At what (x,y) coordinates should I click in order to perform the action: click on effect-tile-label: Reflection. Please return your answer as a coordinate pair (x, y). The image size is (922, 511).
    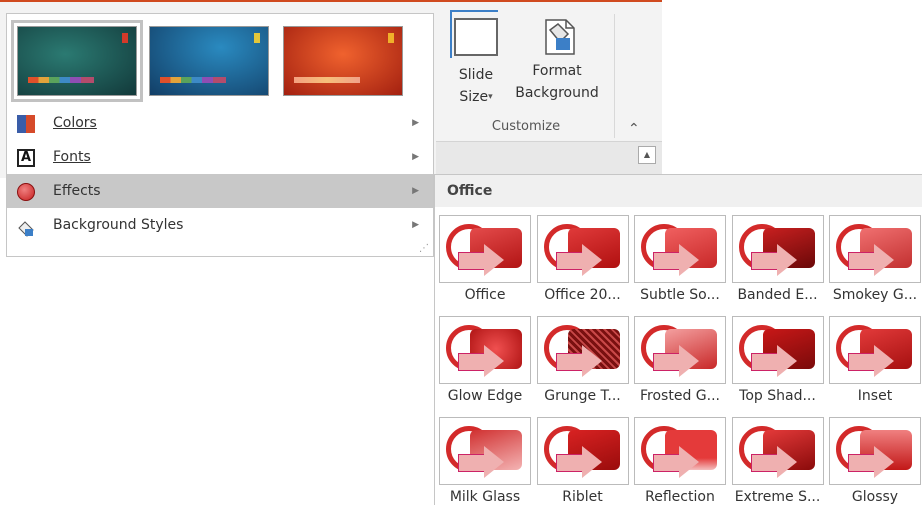
    Looking at the image, I should click on (680, 497).